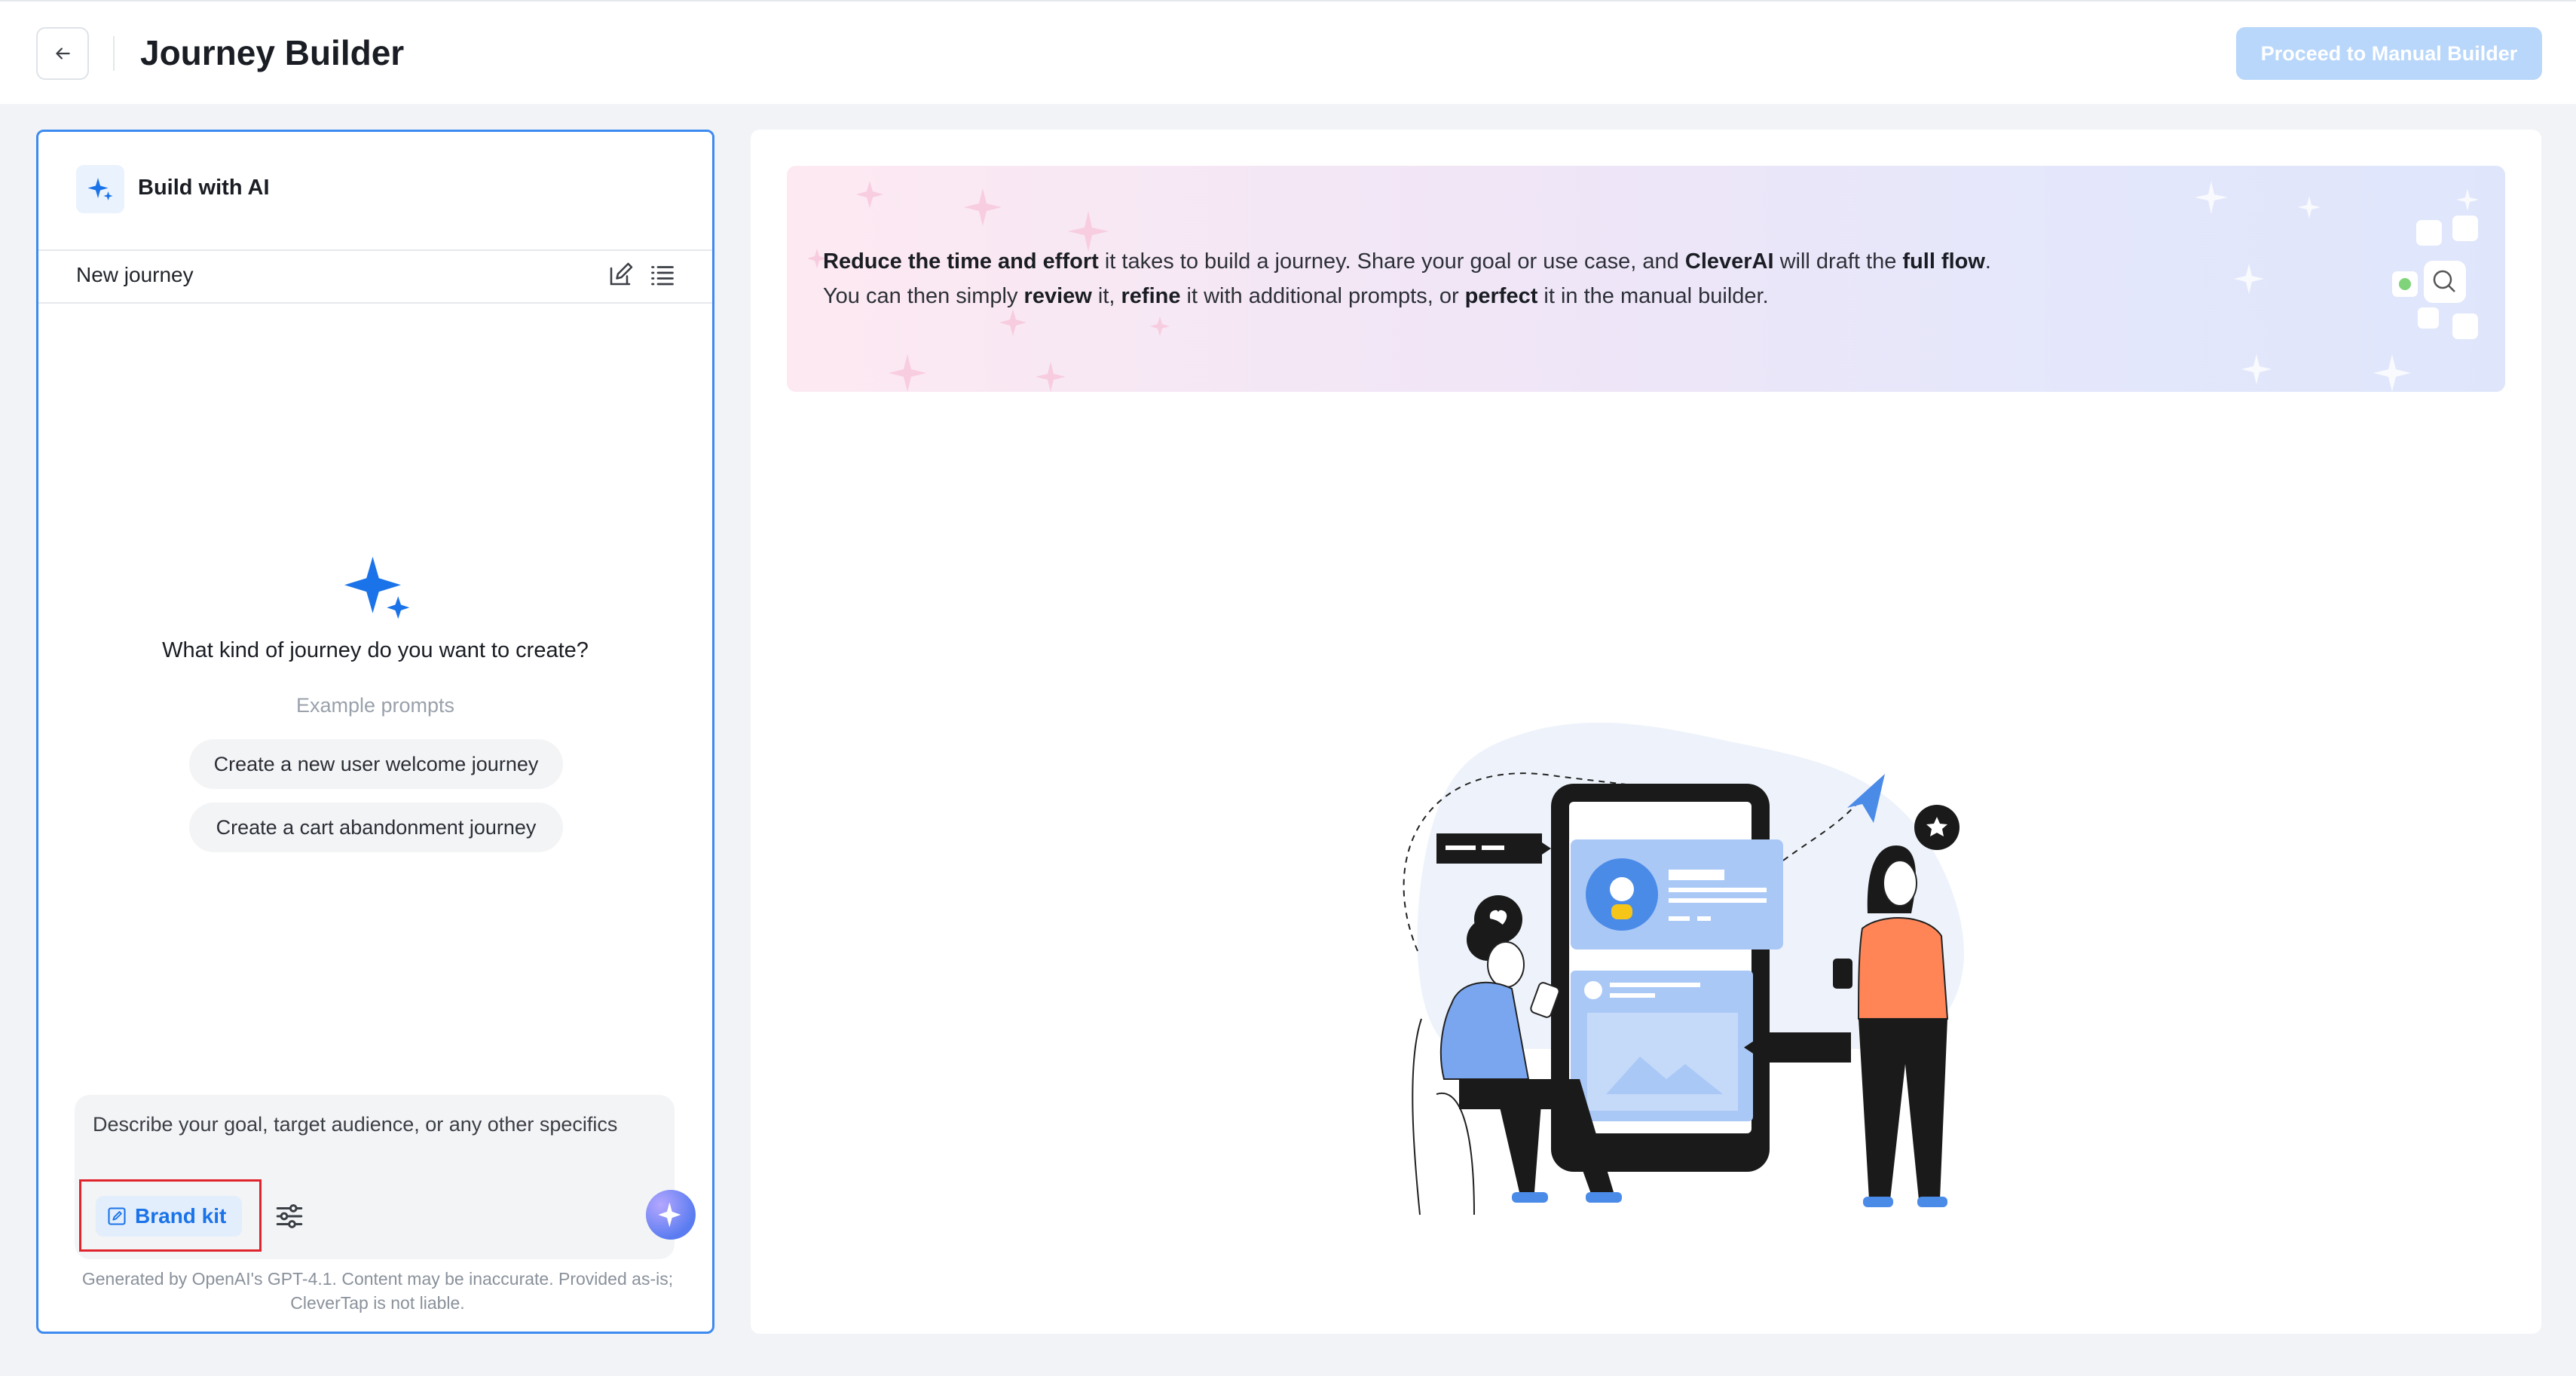 Image resolution: width=2576 pixels, height=1376 pixels. Describe the element at coordinates (1322, 296) in the screenshot. I see `banner-text-part: it with additional prompts, or` at that location.